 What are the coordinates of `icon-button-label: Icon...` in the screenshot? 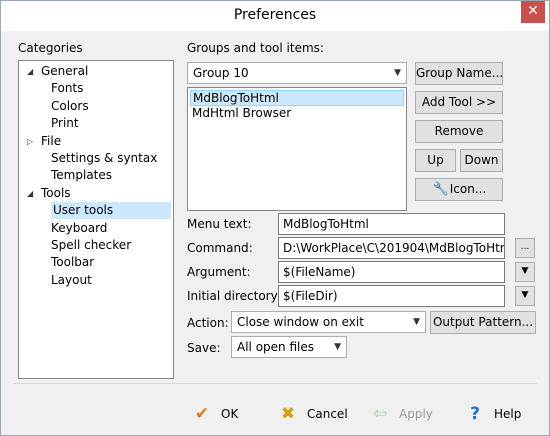 It's located at (468, 189).